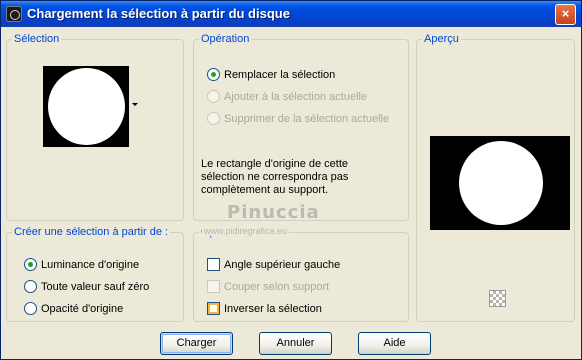  Describe the element at coordinates (213, 74) in the screenshot. I see `radio-replace-indicator` at that location.